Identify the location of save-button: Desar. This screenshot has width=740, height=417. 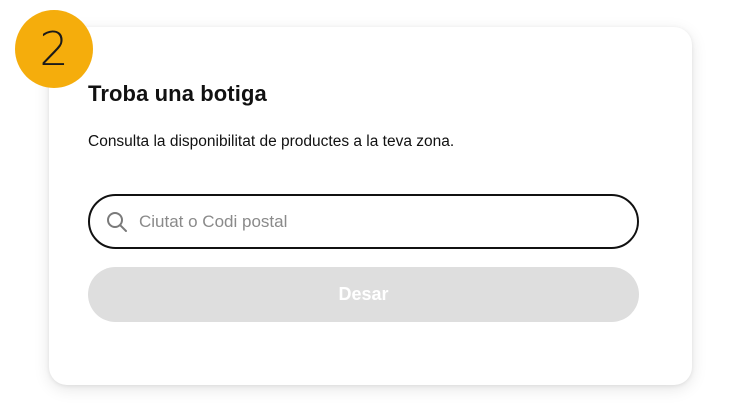
(363, 294).